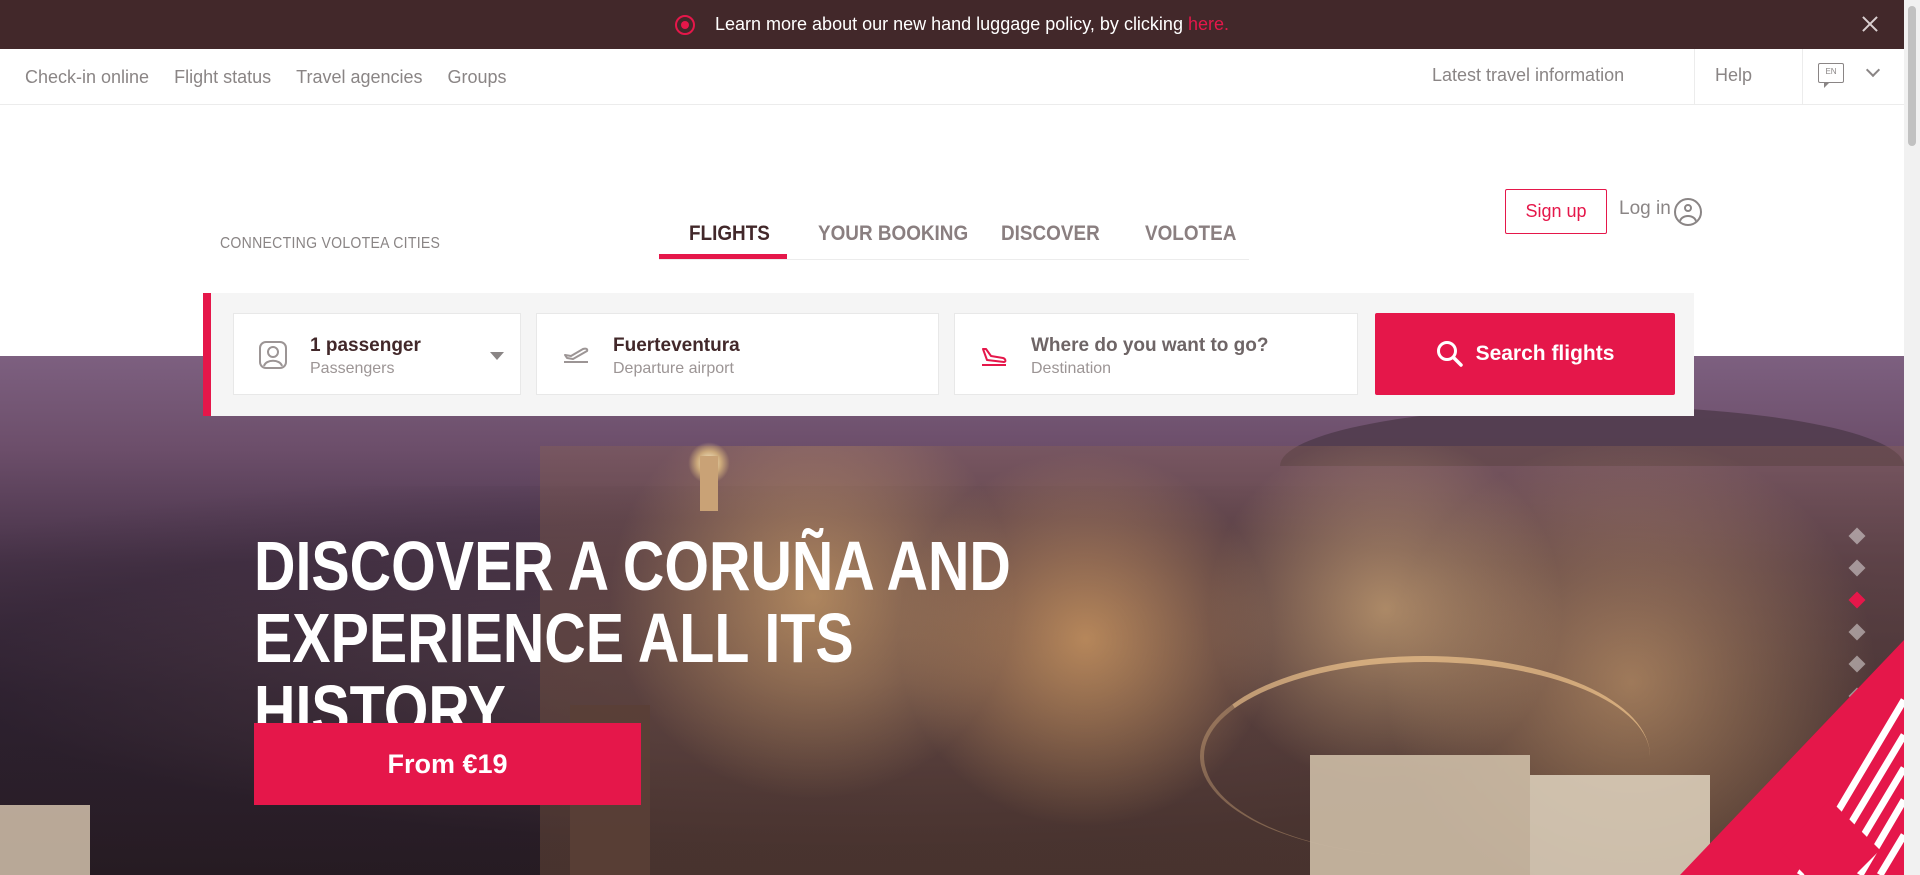 This screenshot has width=1920, height=875. What do you see at coordinates (676, 345) in the screenshot?
I see `departure-value: Fuerteventura` at bounding box center [676, 345].